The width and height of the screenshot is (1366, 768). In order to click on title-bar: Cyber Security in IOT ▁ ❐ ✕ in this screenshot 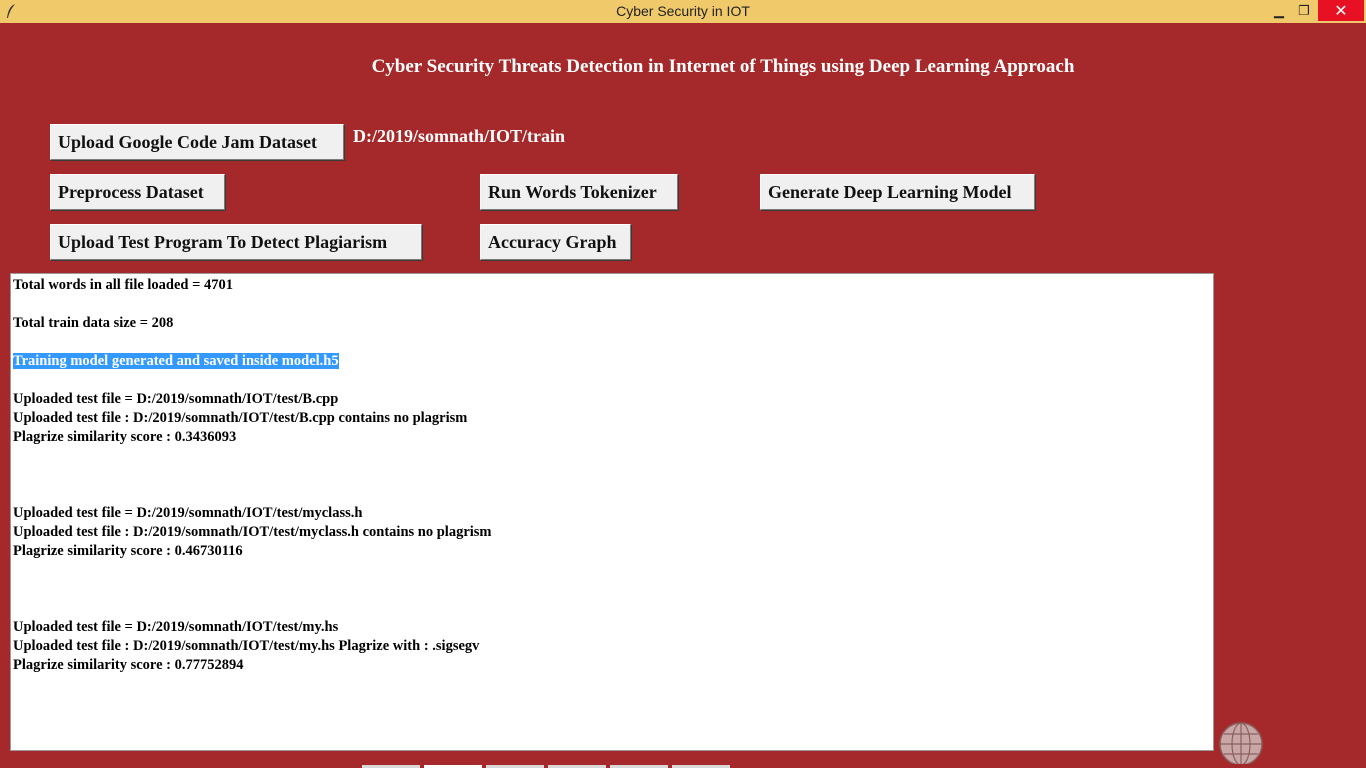, I will do `click(683, 11)`.